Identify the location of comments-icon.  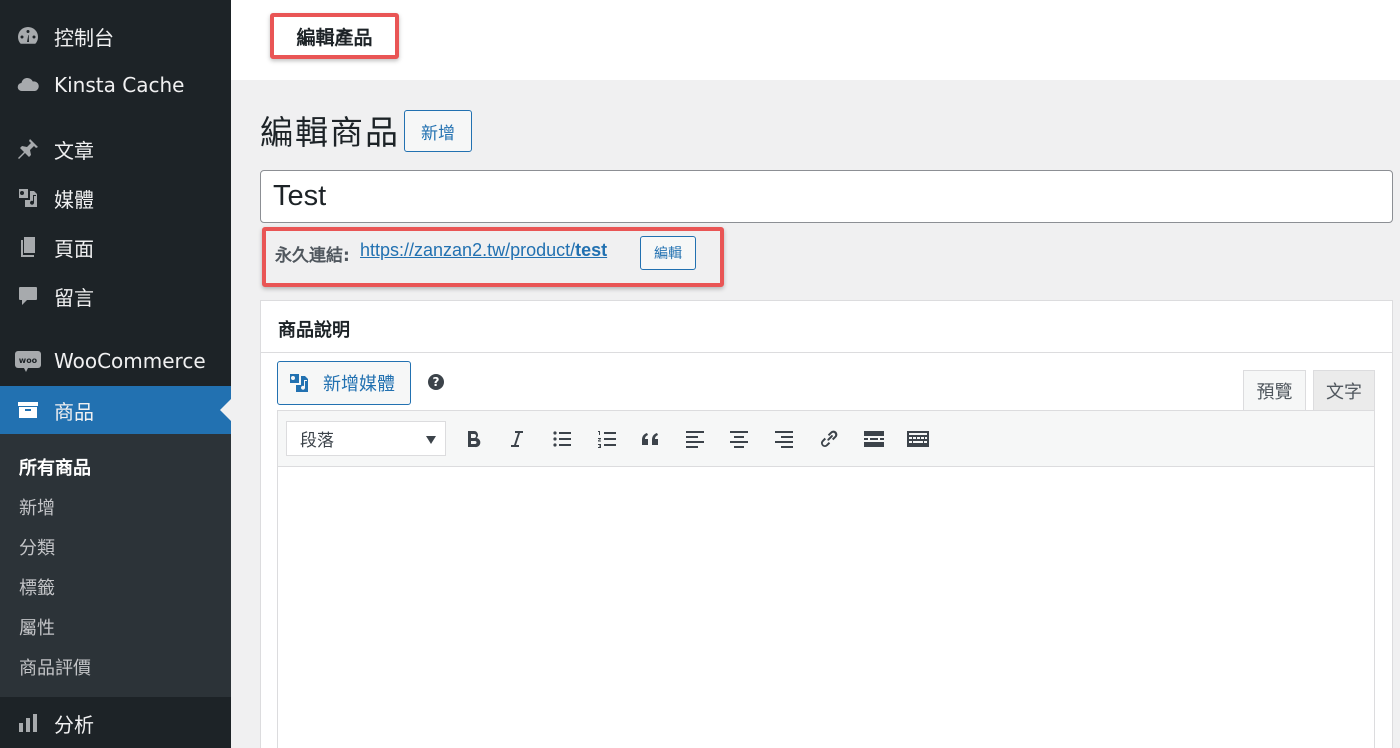
(28, 296).